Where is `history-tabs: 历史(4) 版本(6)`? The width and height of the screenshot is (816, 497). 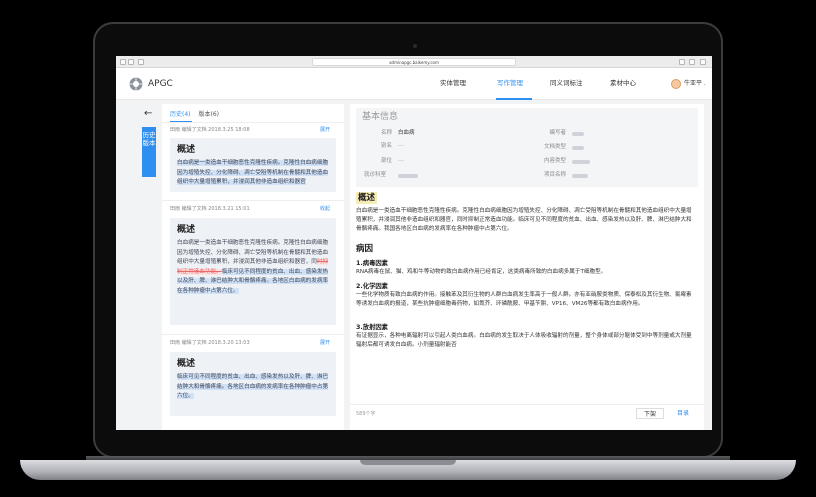 history-tabs: 历史(4) 版本(6) is located at coordinates (194, 115).